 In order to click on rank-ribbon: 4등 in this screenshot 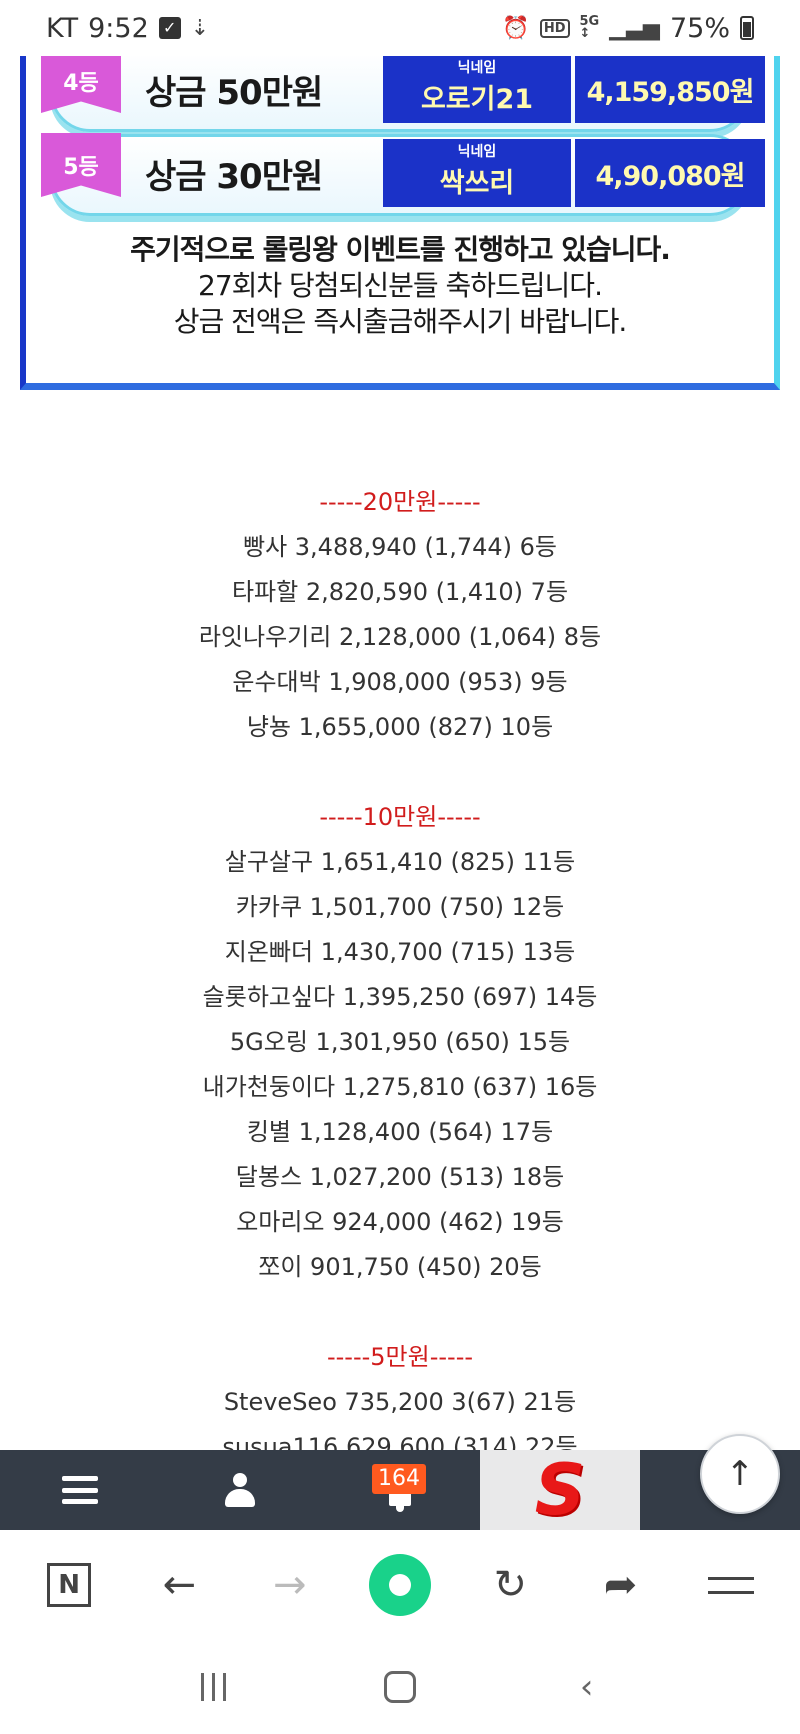, I will do `click(81, 81)`.